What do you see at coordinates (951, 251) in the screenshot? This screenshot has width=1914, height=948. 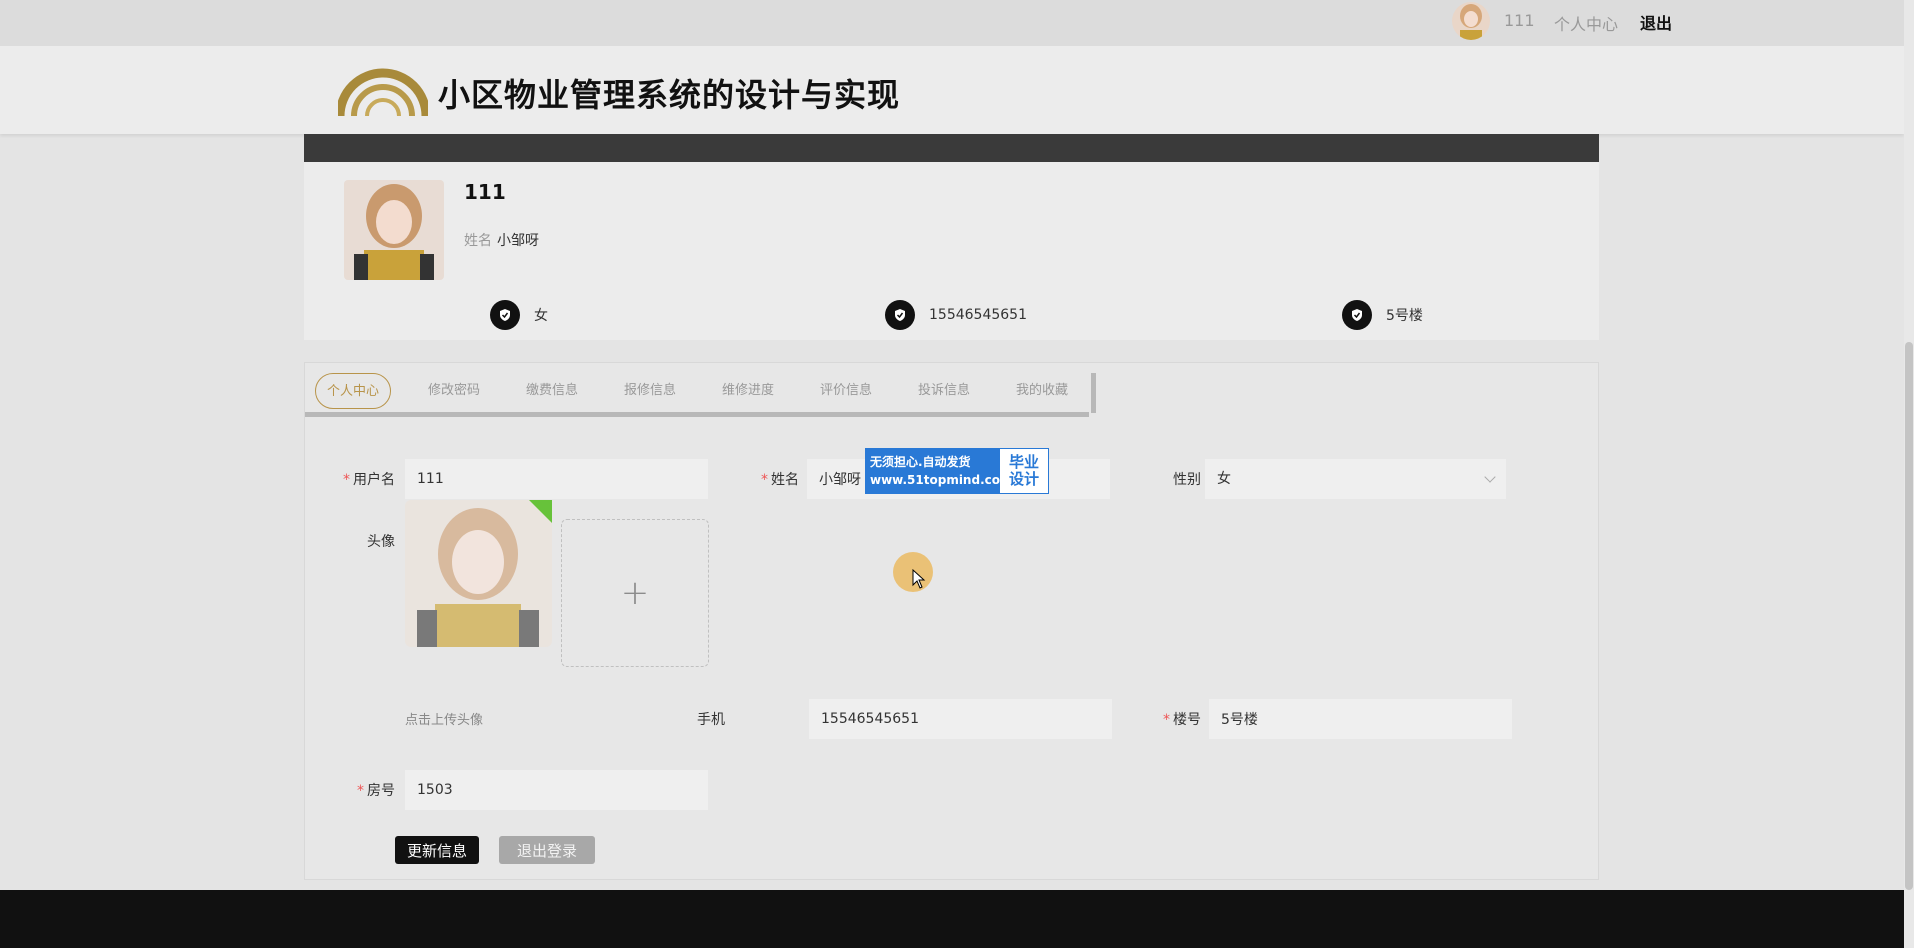 I see `profile-card: 111 姓名 小邹呀 女 15546545651 5号楼` at bounding box center [951, 251].